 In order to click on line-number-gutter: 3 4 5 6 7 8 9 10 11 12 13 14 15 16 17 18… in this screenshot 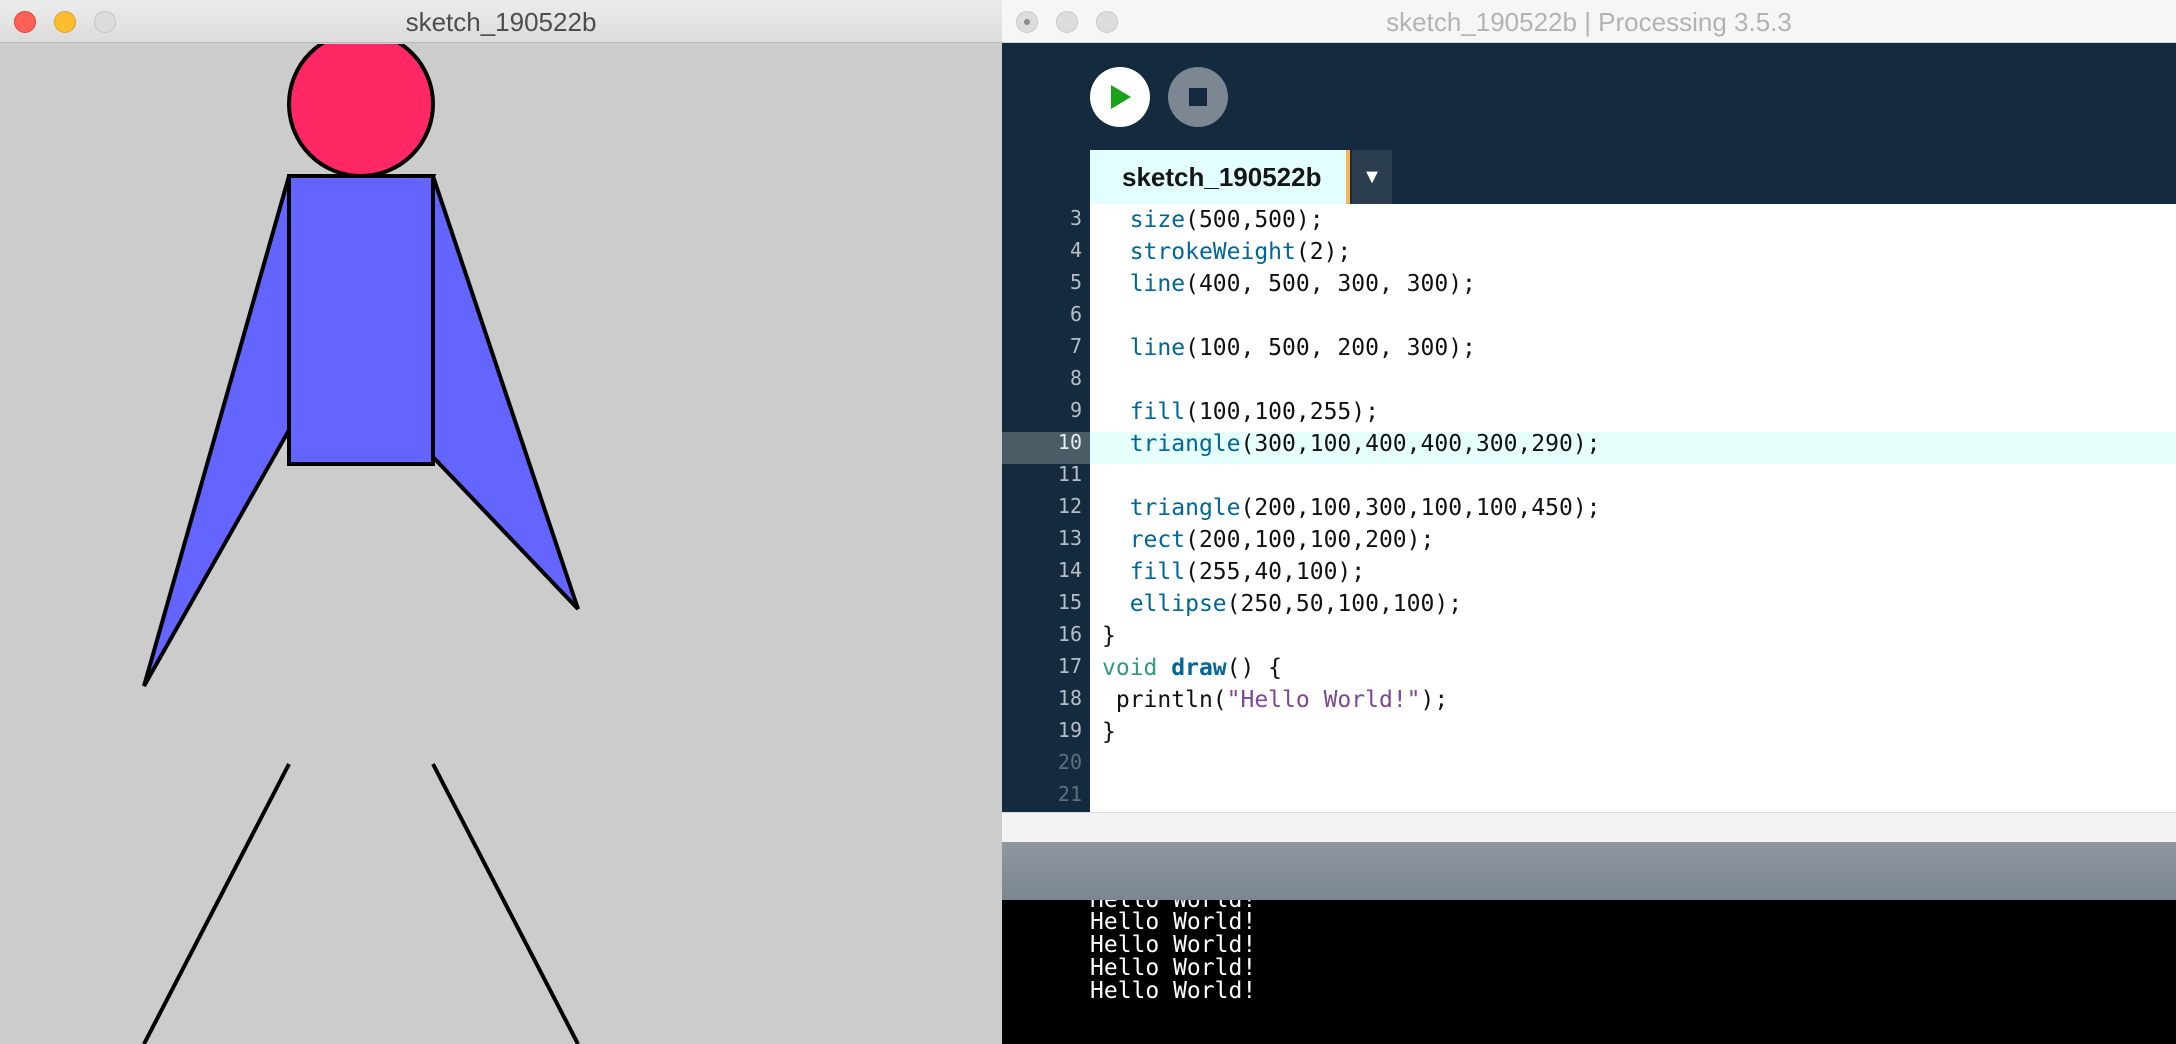, I will do `click(1046, 508)`.